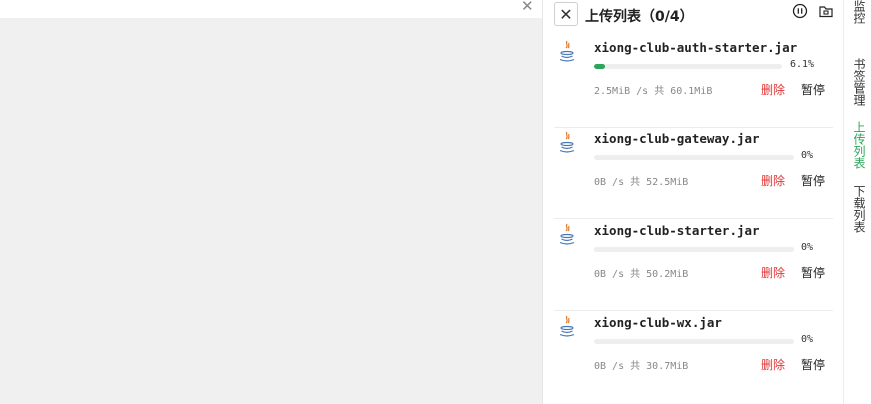 Image resolution: width=871 pixels, height=404 pixels. Describe the element at coordinates (600, 66) in the screenshot. I see `progress-fill` at that location.